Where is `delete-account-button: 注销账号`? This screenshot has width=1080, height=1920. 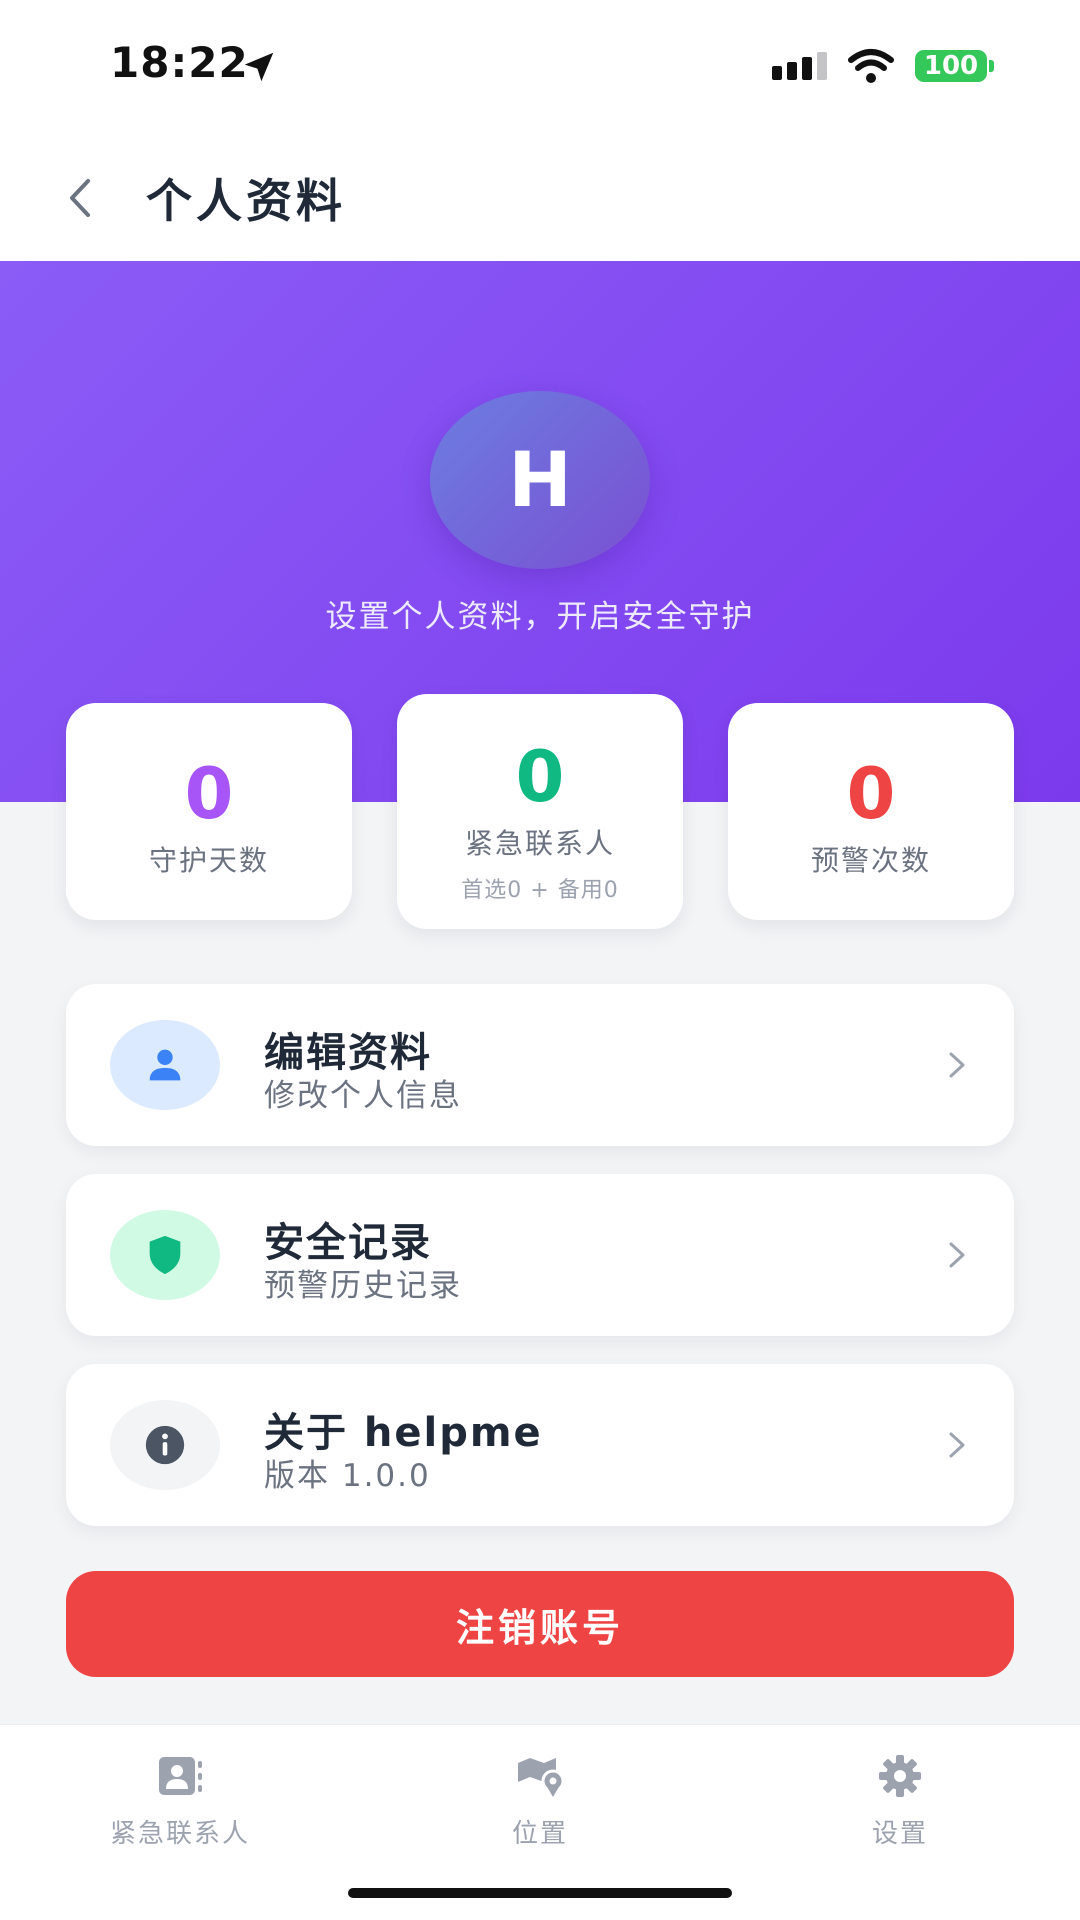
delete-account-button: 注销账号 is located at coordinates (540, 1624).